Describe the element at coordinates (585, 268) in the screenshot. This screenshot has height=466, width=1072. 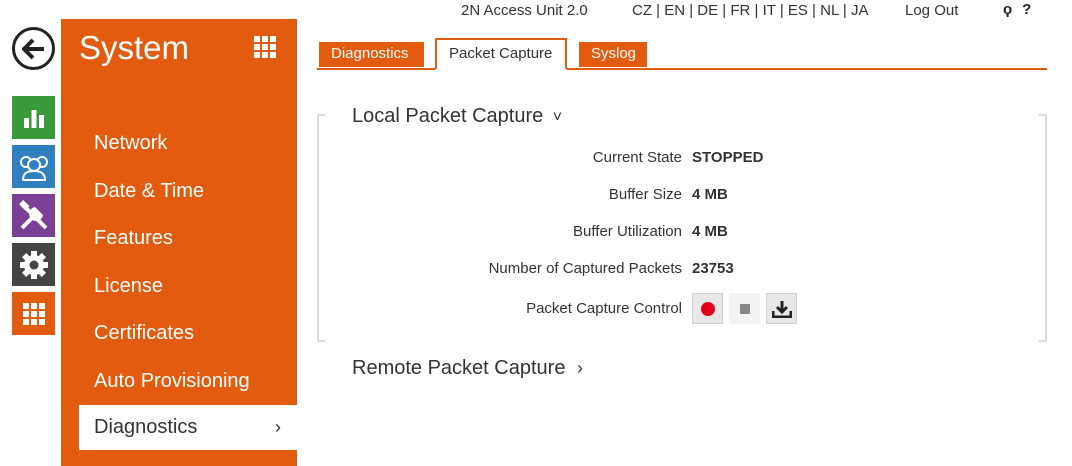
I see `captured-packets-label: Number of Captured Packets` at that location.